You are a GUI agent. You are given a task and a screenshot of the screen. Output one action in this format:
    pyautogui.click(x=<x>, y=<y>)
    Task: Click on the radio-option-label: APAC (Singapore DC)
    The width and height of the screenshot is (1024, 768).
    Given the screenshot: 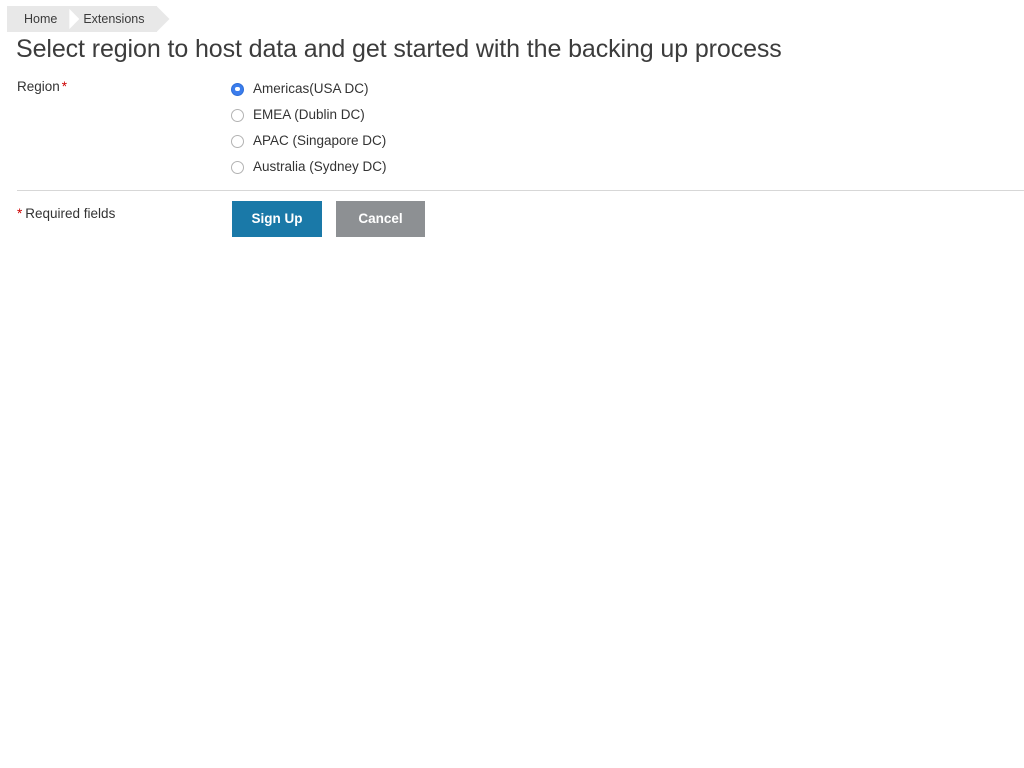 What is the action you would take?
    pyautogui.click(x=320, y=141)
    